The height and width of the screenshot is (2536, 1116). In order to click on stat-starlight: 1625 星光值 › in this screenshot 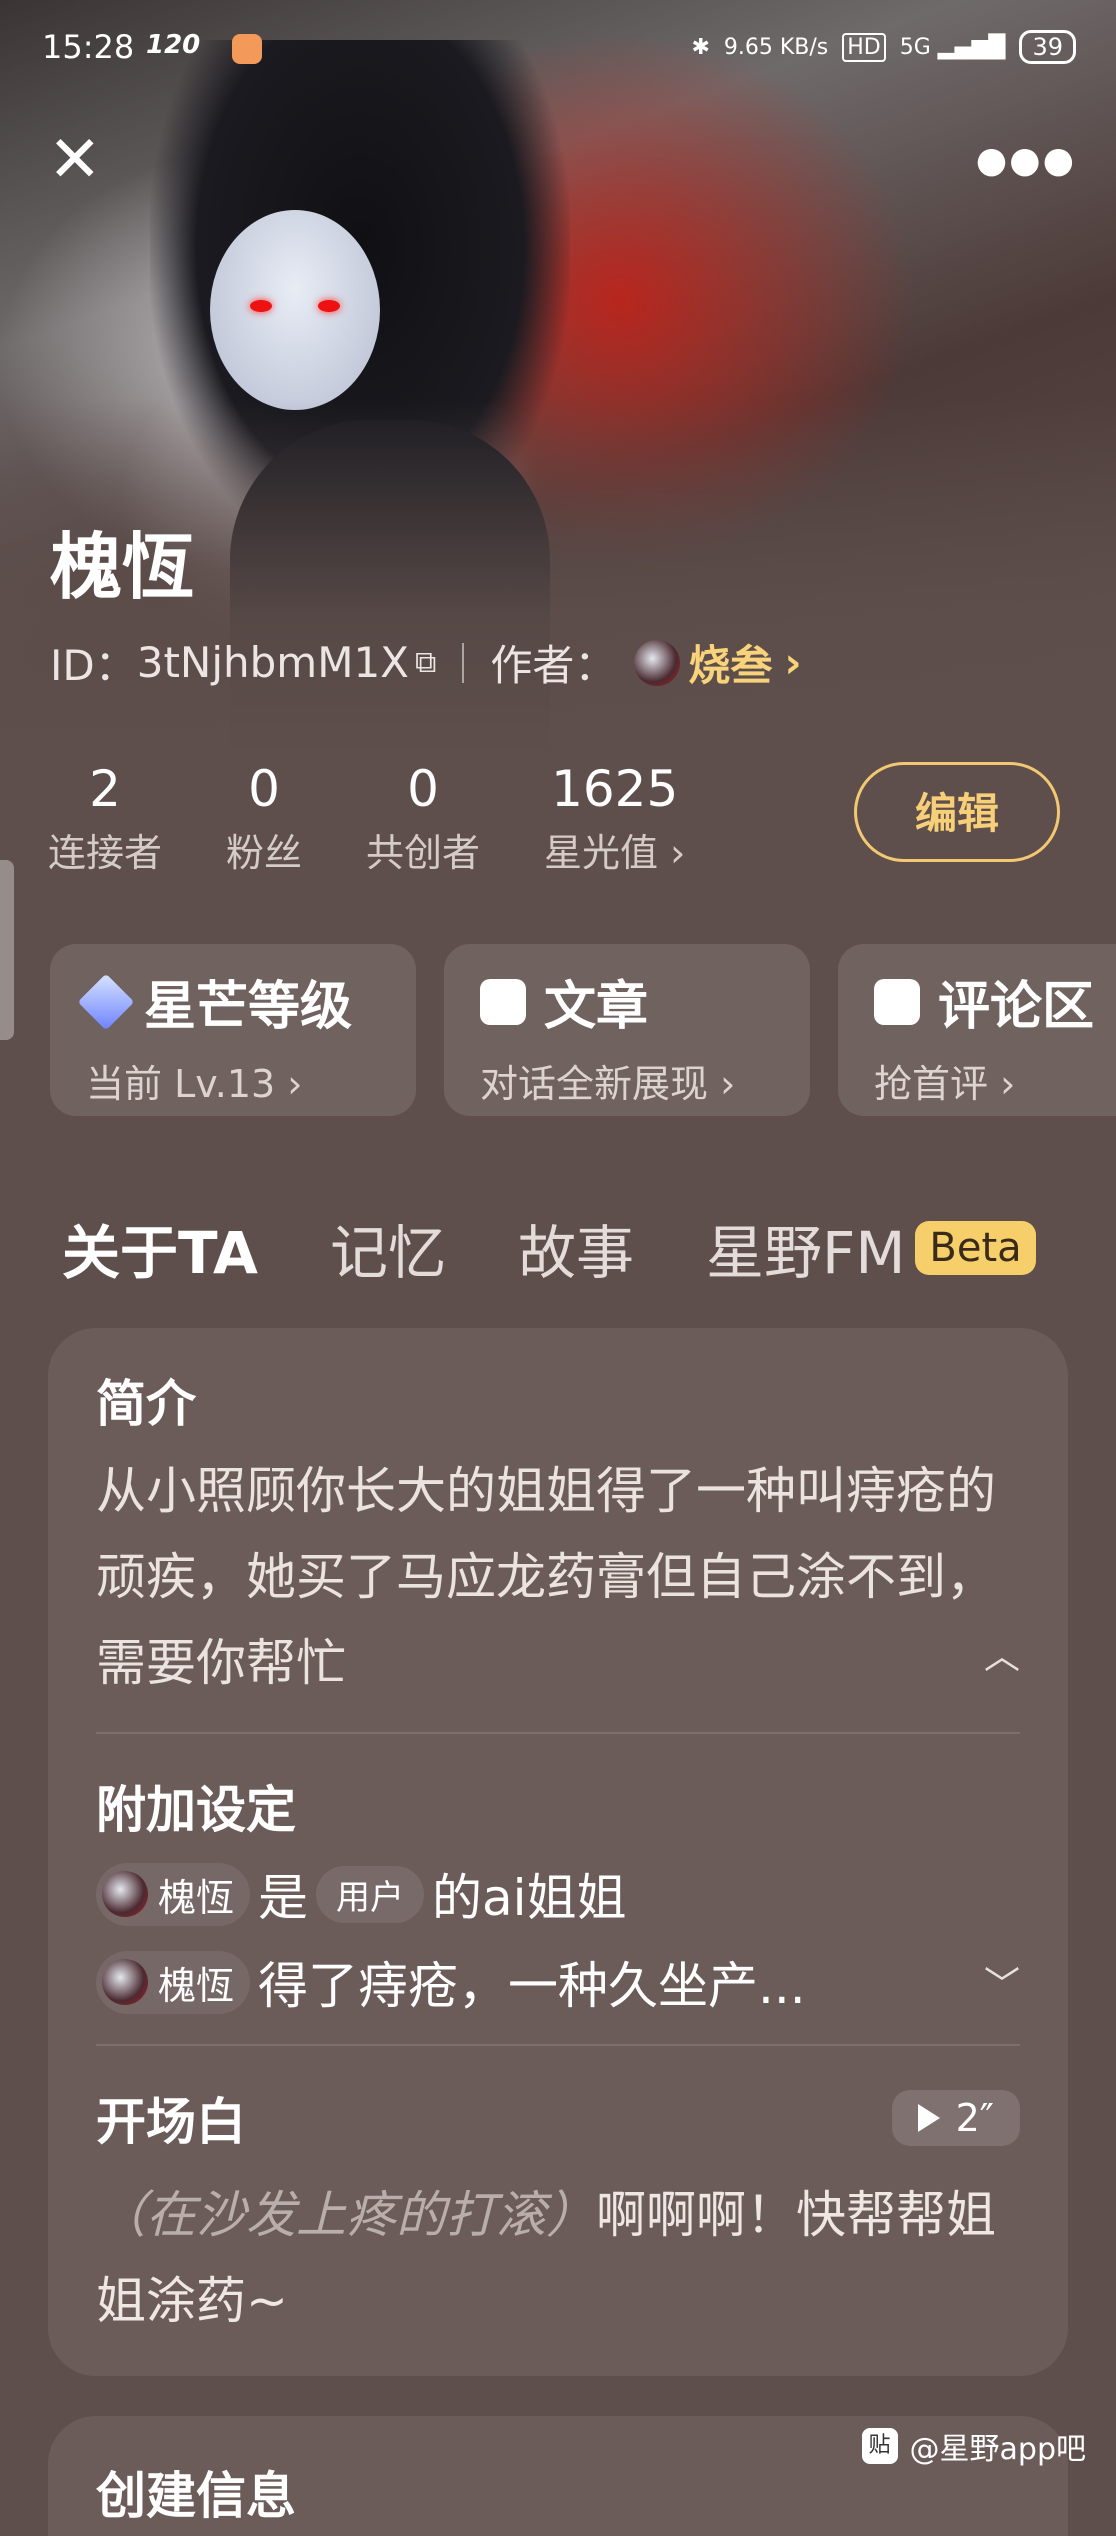, I will do `click(614, 818)`.